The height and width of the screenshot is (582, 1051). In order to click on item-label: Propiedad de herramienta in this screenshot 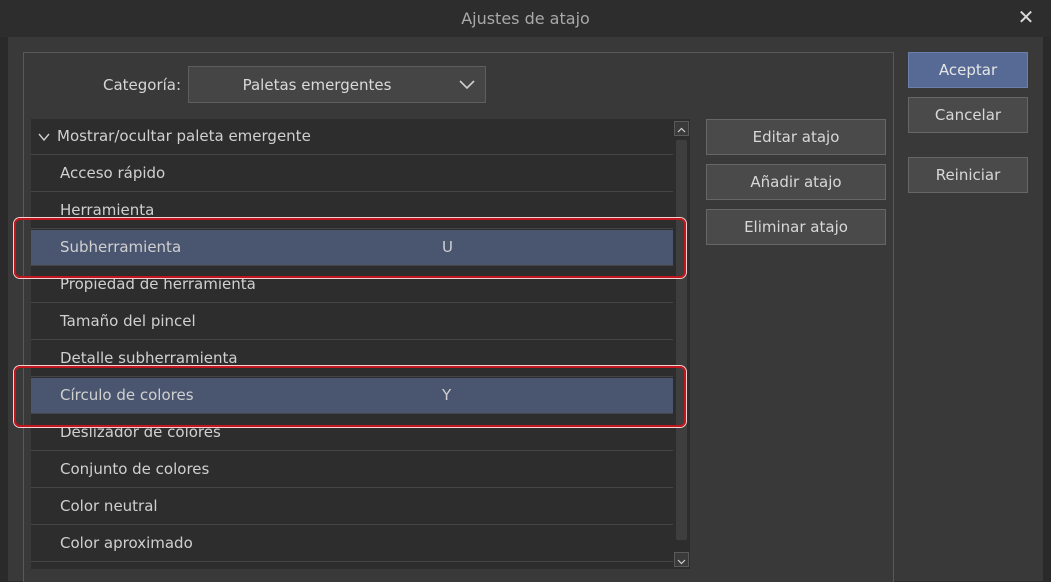, I will do `click(158, 284)`.